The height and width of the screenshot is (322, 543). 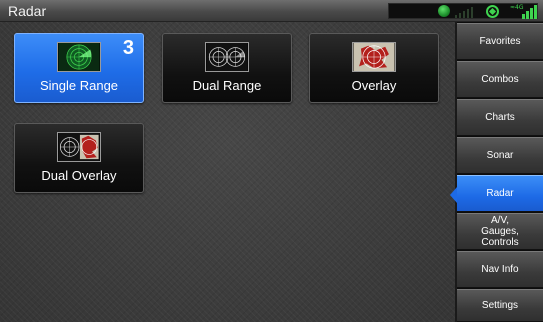 What do you see at coordinates (444, 11) in the screenshot?
I see `gps-status-icon` at bounding box center [444, 11].